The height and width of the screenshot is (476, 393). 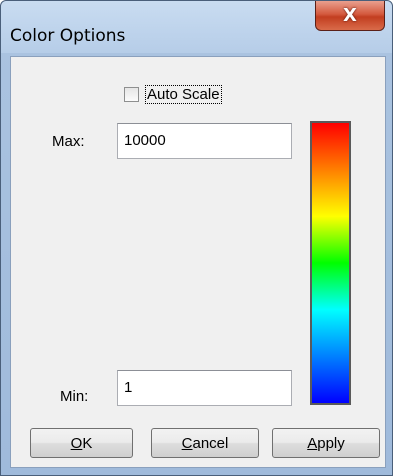 I want to click on window-title: Color Options, so click(x=68, y=36).